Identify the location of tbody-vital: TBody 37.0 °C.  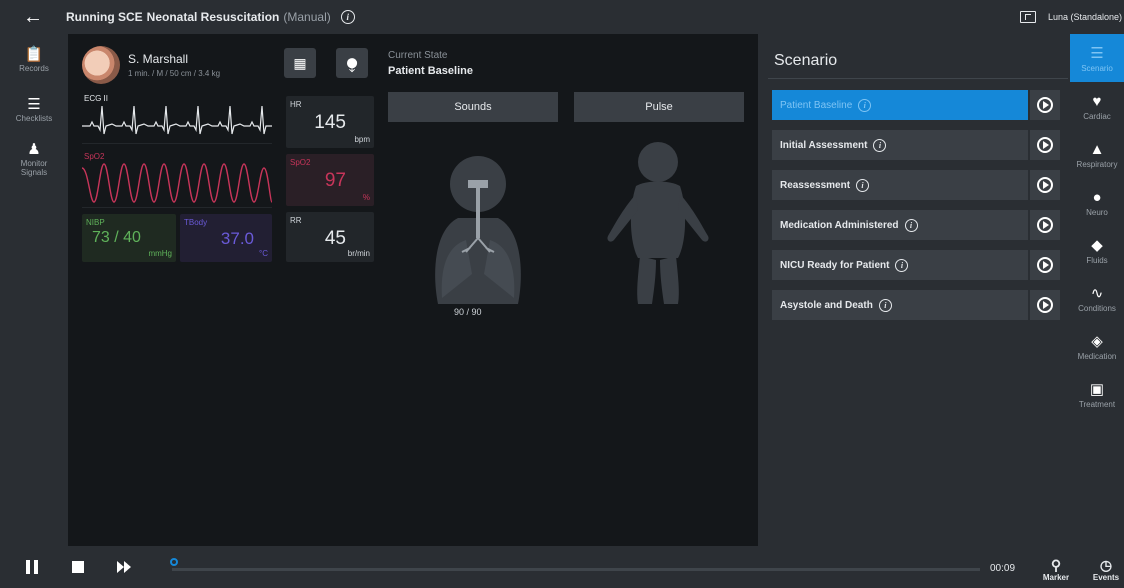
(226, 238).